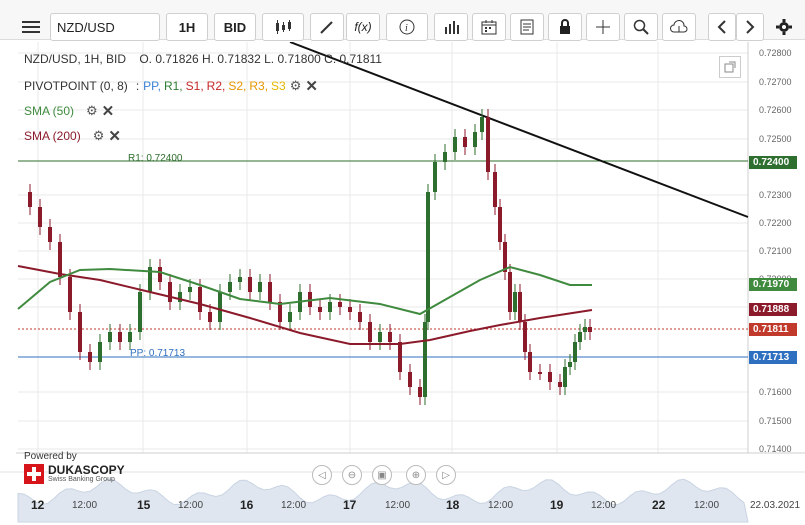 This screenshot has height=525, width=805. Describe the element at coordinates (722, 27) in the screenshot. I see `arrow-left-icon` at that location.